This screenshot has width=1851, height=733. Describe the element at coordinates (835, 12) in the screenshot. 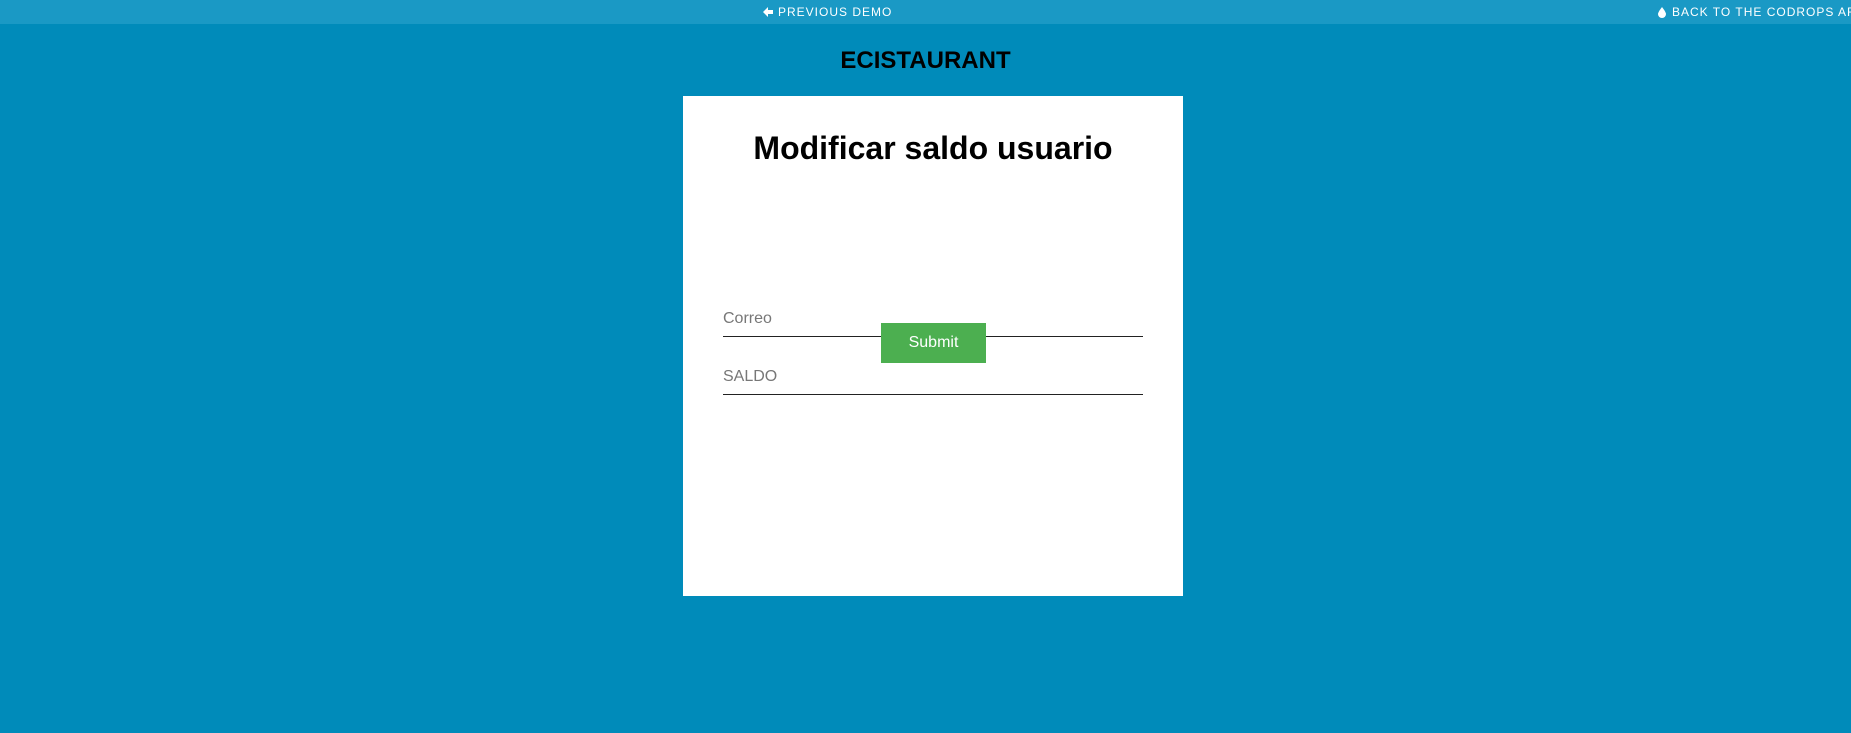

I see `previous-demo-label: PREVIOUS DEMO` at that location.